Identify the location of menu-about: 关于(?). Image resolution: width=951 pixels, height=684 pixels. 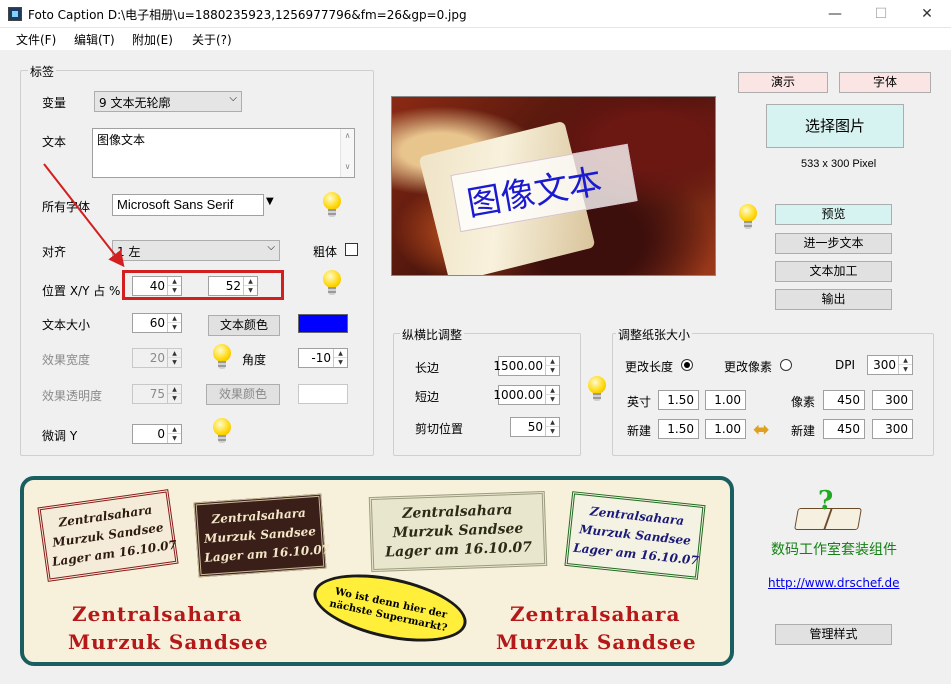
(212, 39).